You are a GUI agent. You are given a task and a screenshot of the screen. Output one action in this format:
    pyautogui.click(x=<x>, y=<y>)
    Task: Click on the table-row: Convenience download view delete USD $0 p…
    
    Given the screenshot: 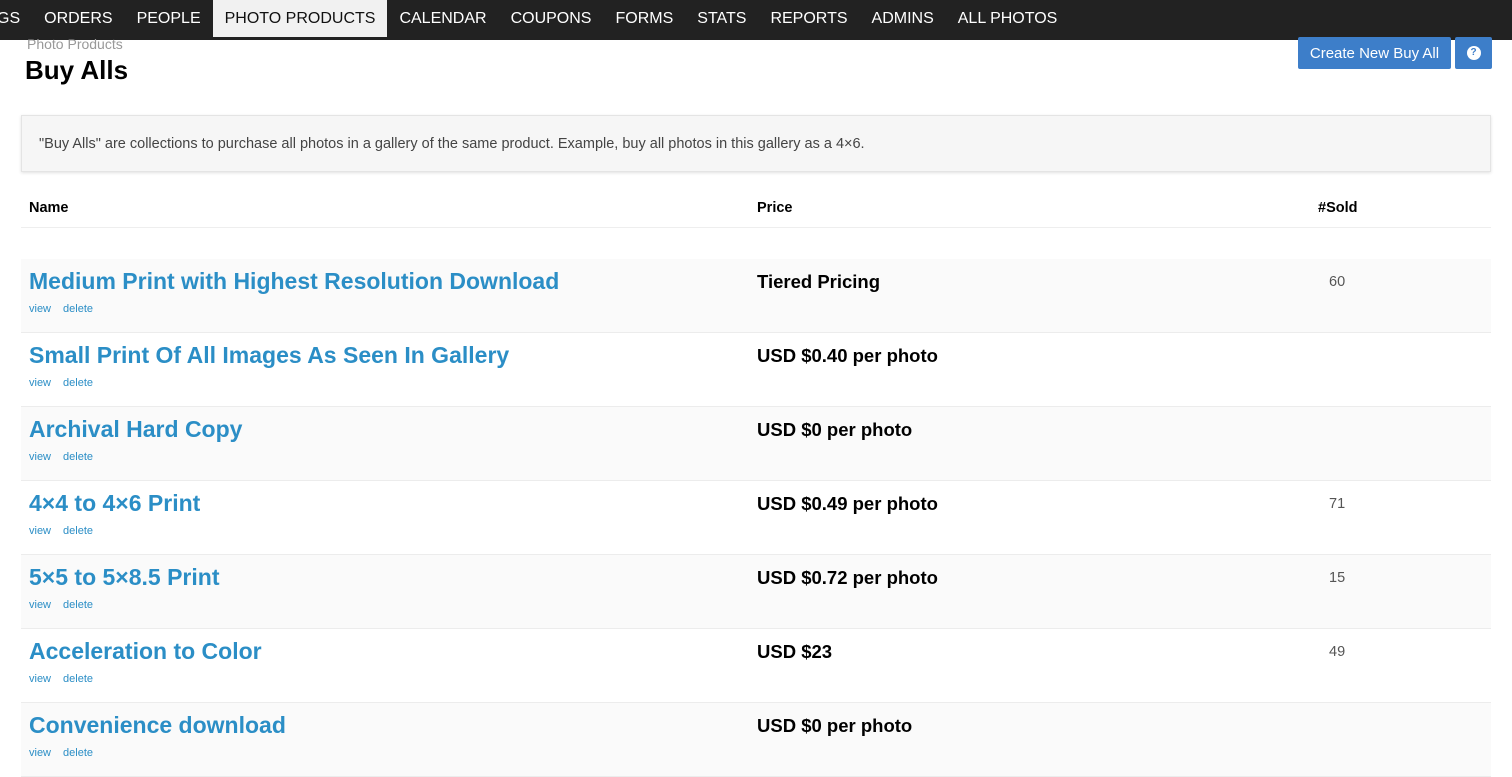 What is the action you would take?
    pyautogui.click(x=756, y=740)
    